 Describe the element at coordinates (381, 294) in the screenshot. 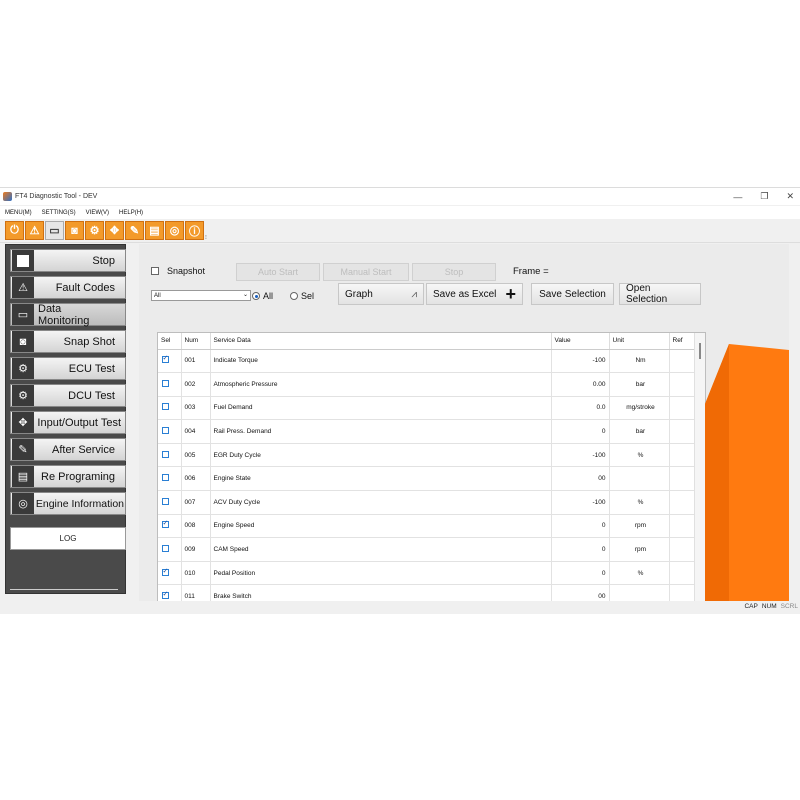

I see `graph-button: Graph ⩘` at that location.